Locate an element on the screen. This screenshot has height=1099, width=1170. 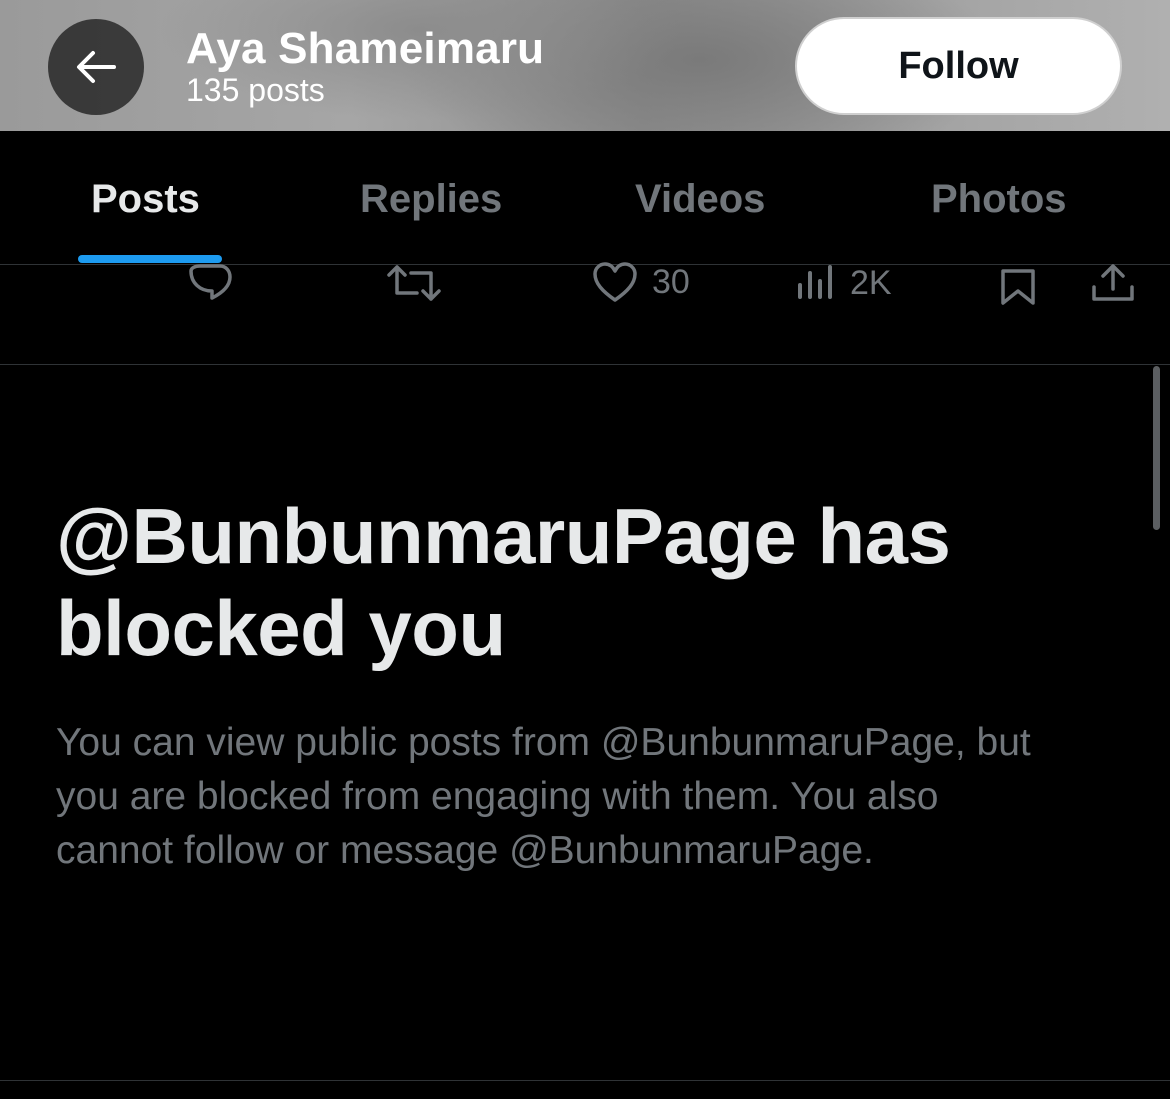
reply-button is located at coordinates (210, 281).